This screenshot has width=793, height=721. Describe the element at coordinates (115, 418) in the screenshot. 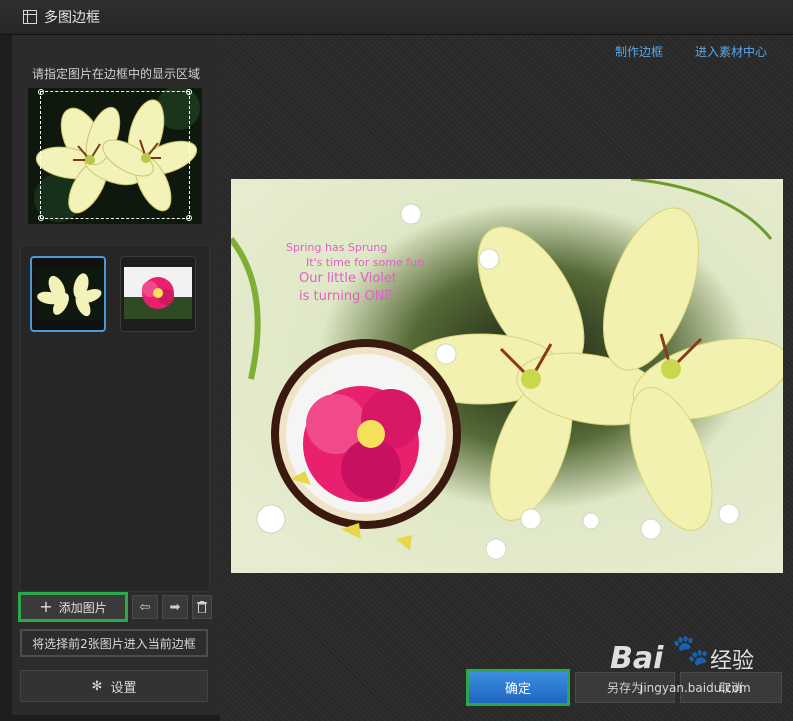

I see `image-thumbnail-list` at that location.